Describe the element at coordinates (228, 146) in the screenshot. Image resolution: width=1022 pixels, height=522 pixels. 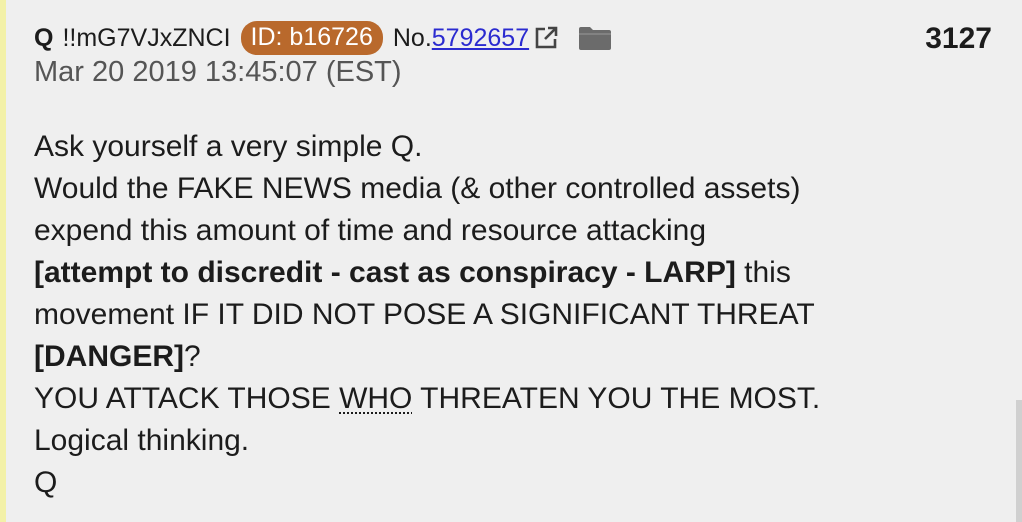
I see `body-text: Ask yourself a very simple Q.` at that location.